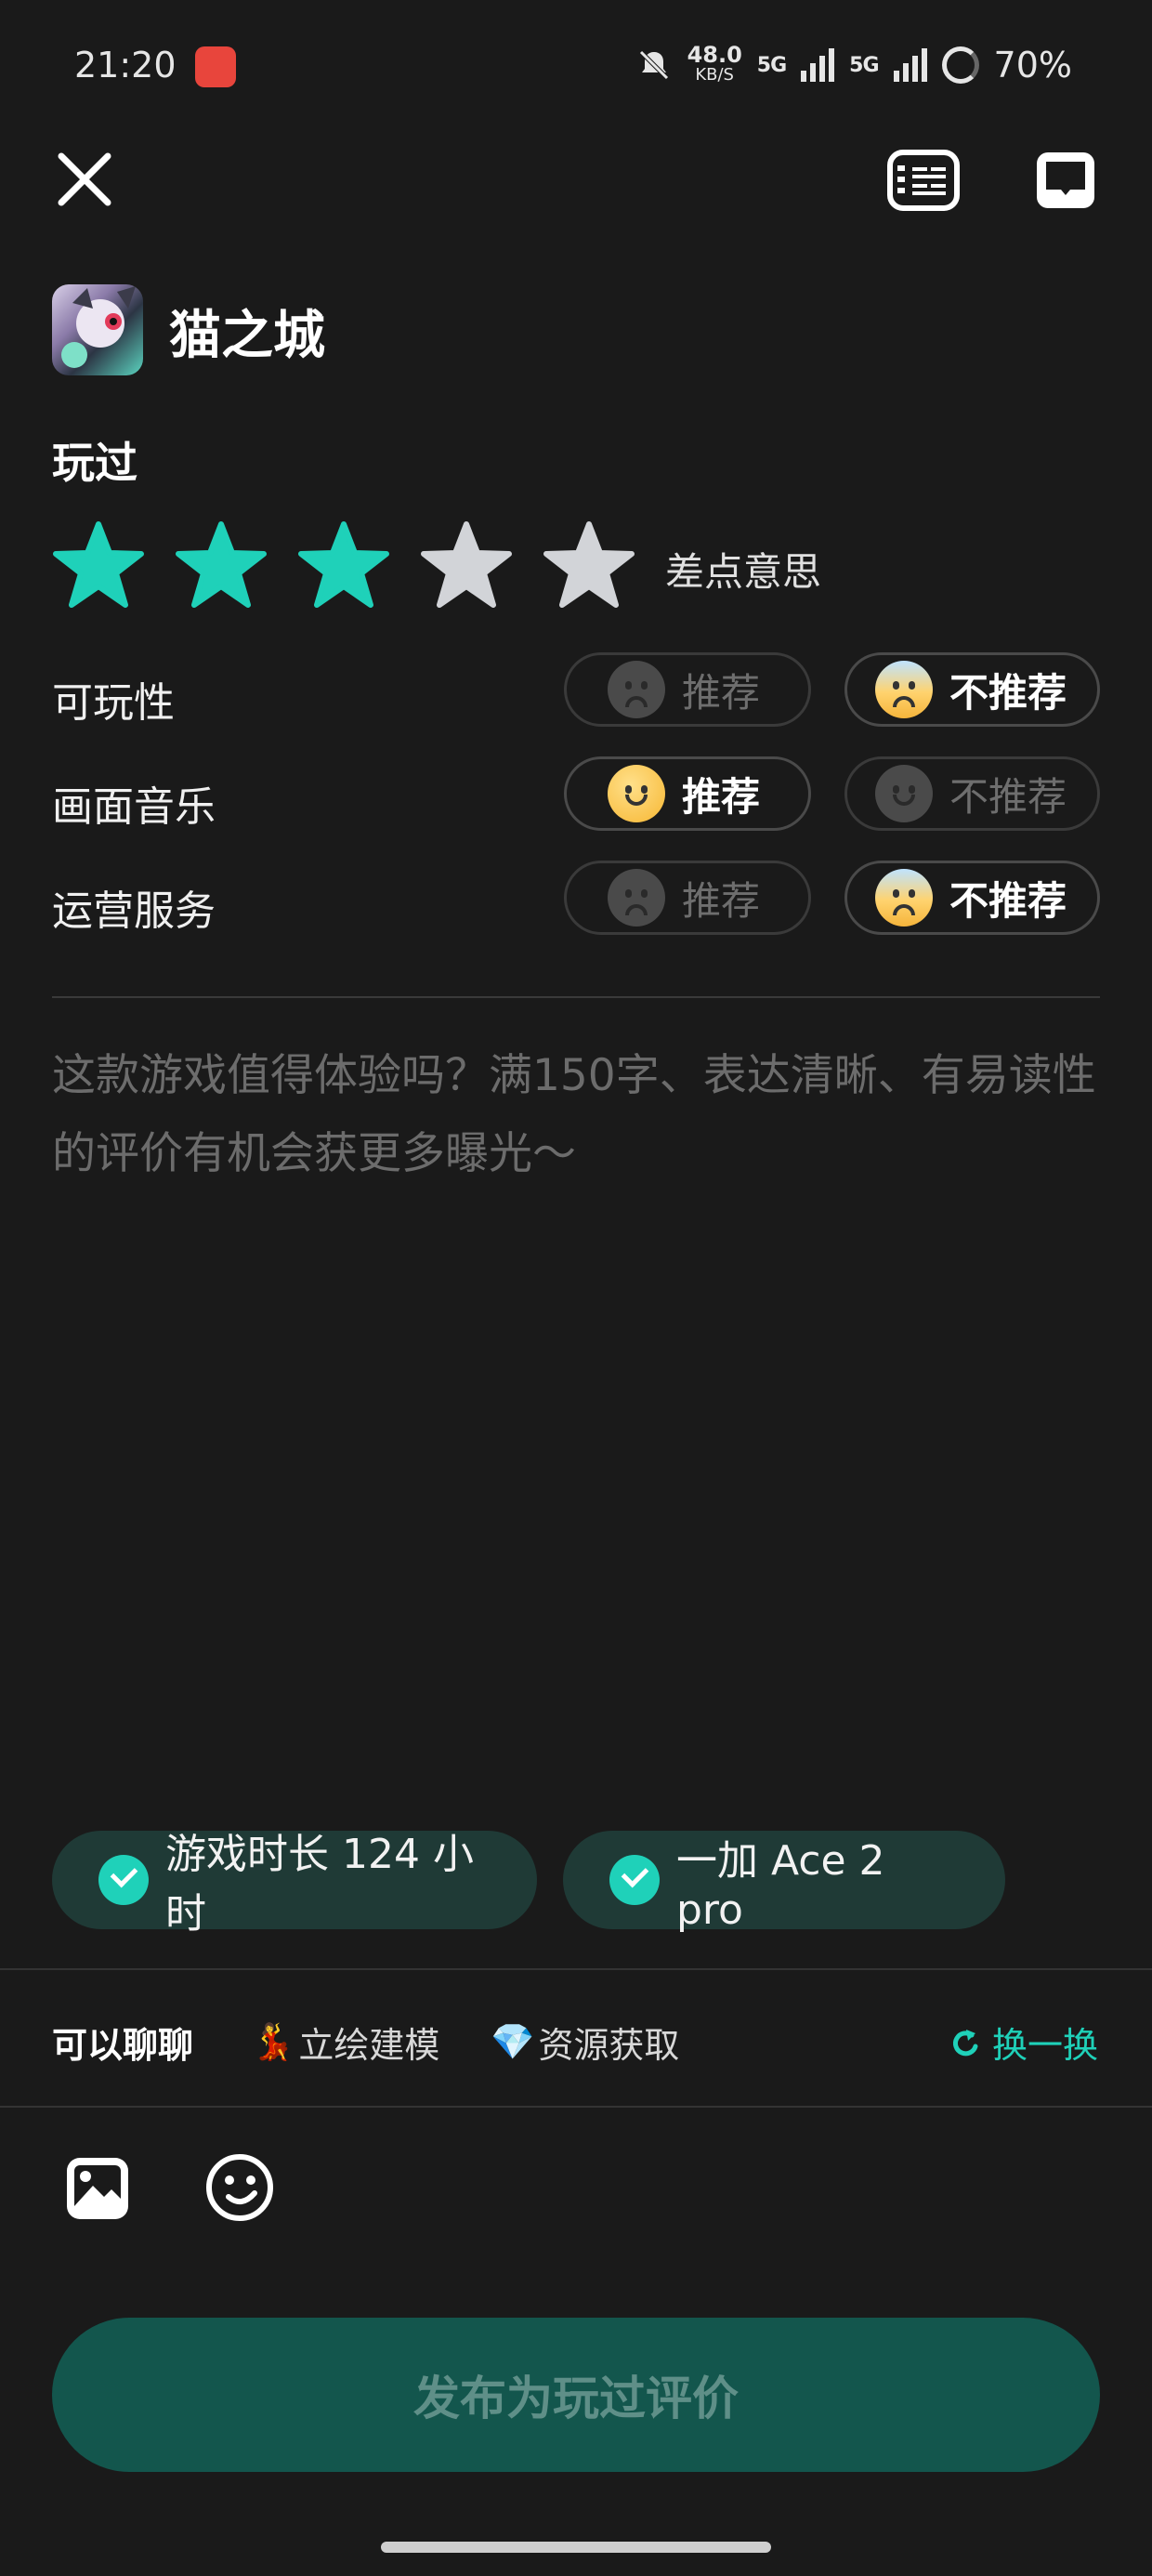 The height and width of the screenshot is (2576, 1152). I want to click on aspect-label: 可玩性, so click(113, 703).